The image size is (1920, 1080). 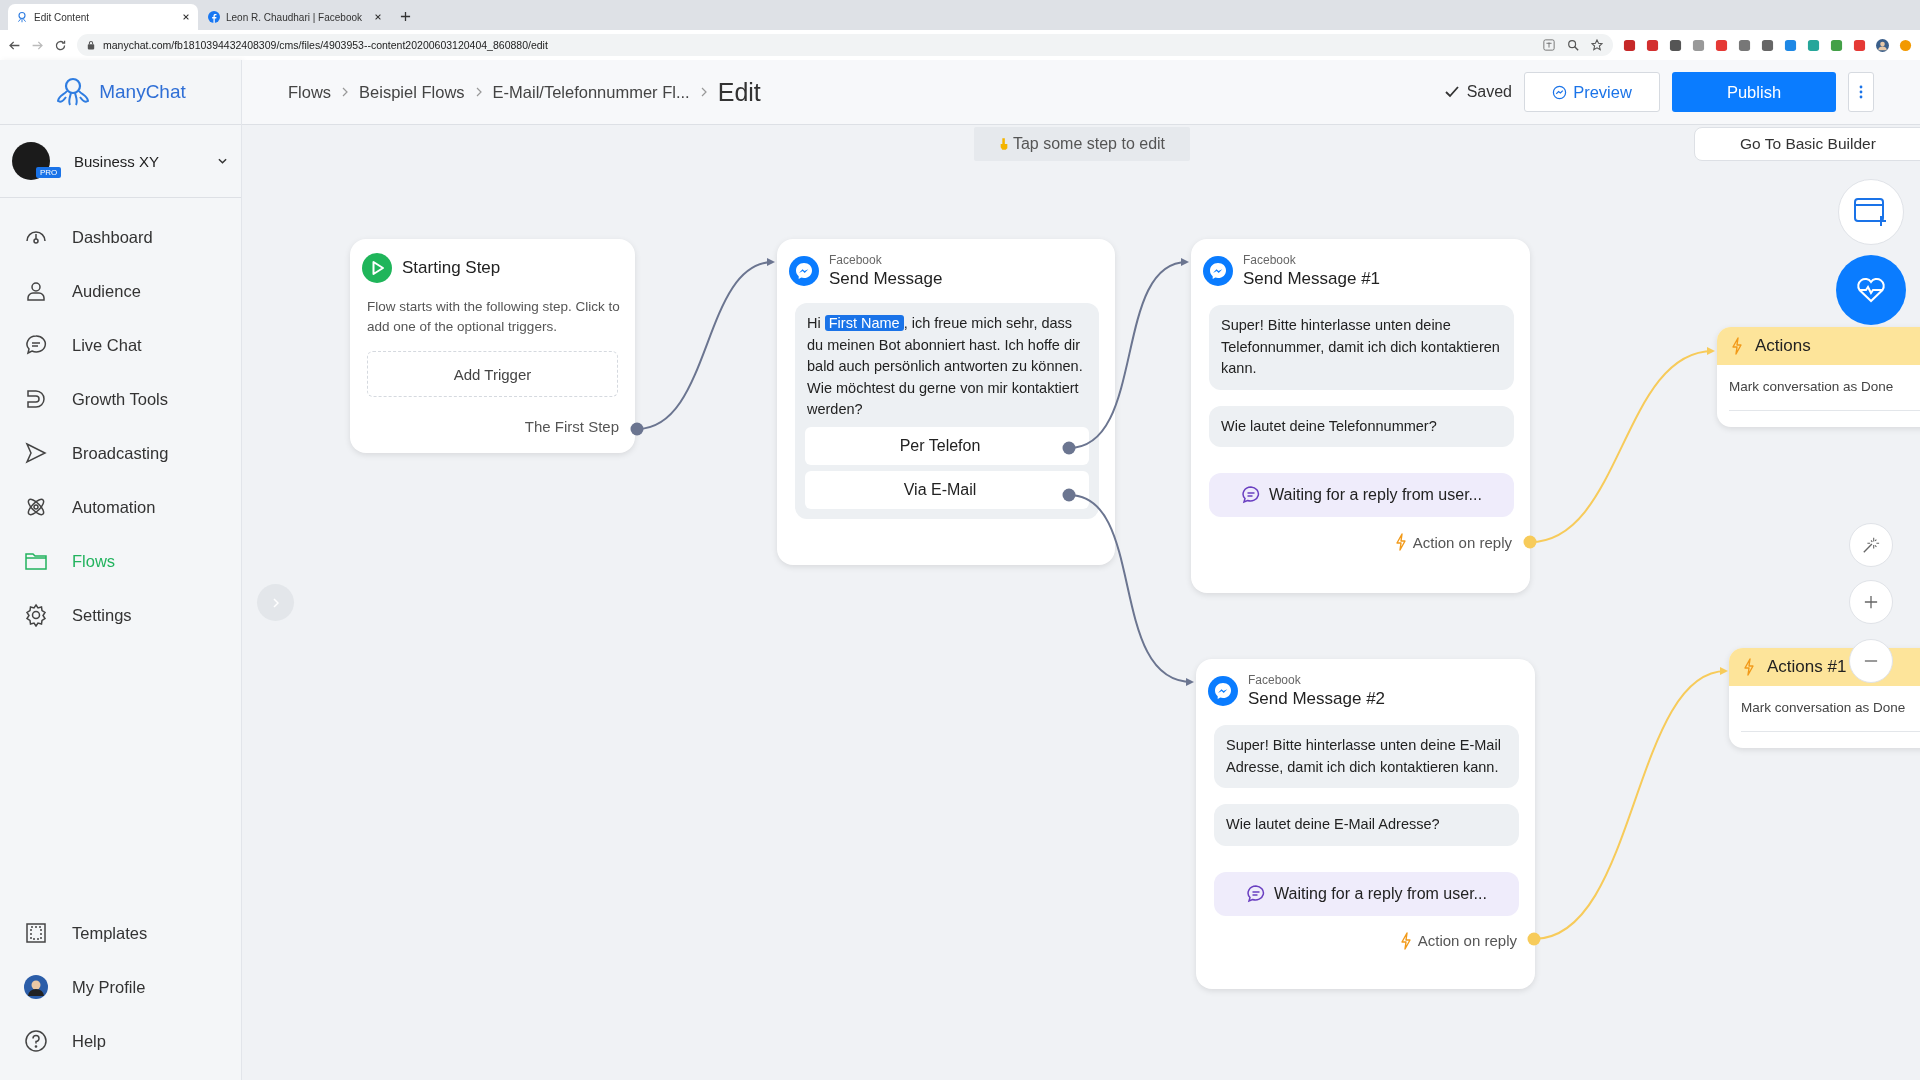 I want to click on start-node-card: Starting Step Flow starts with the following step. Click to add one of the optional triggers. Add Trigger The First Step, so click(x=492, y=346).